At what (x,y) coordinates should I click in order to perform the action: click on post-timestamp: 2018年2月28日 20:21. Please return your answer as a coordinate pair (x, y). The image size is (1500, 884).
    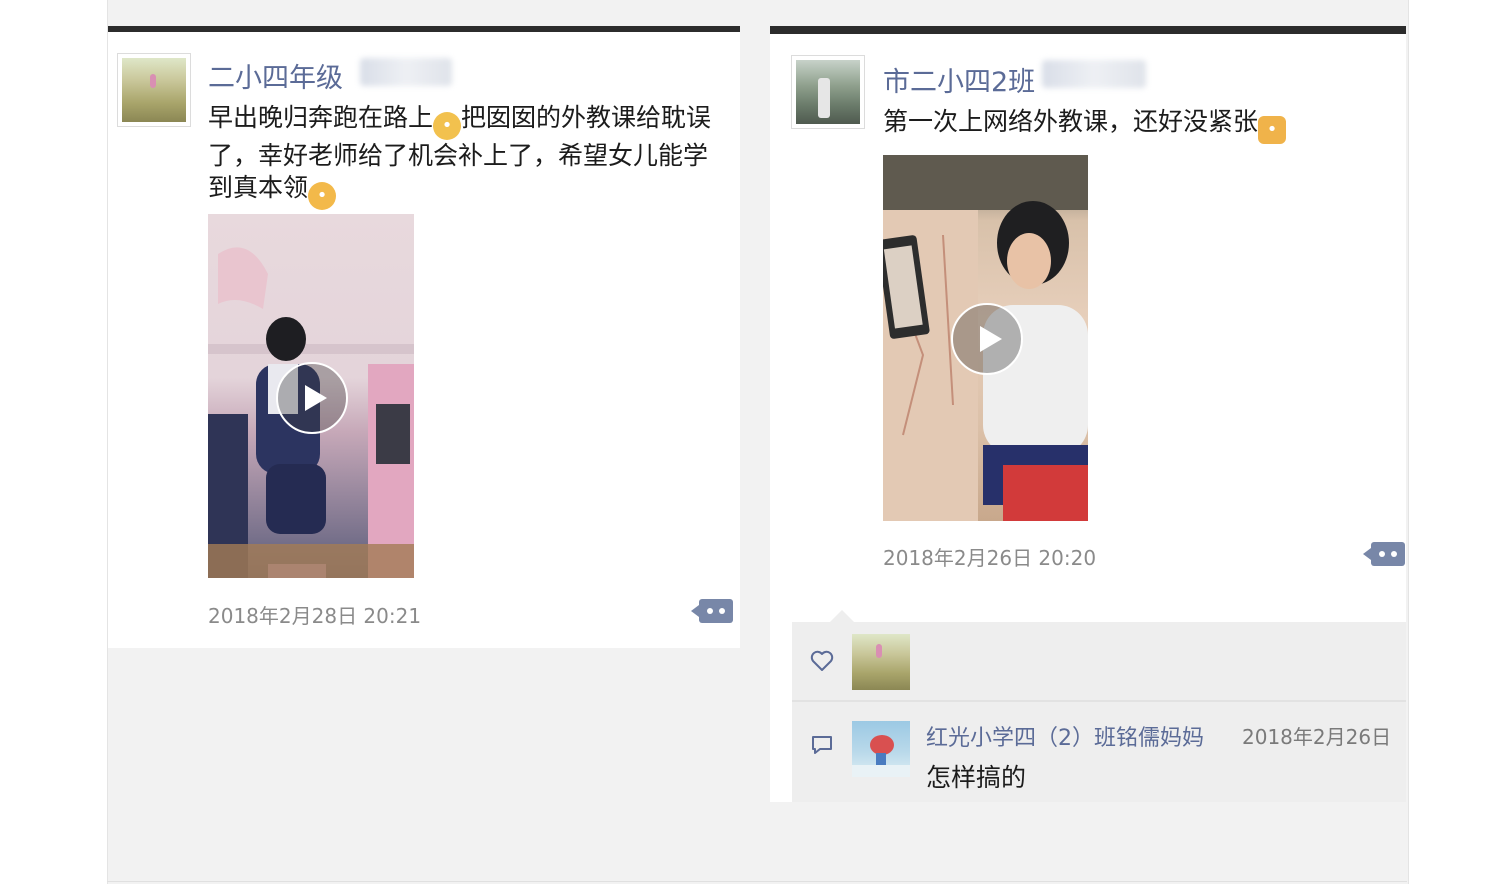
    Looking at the image, I should click on (315, 616).